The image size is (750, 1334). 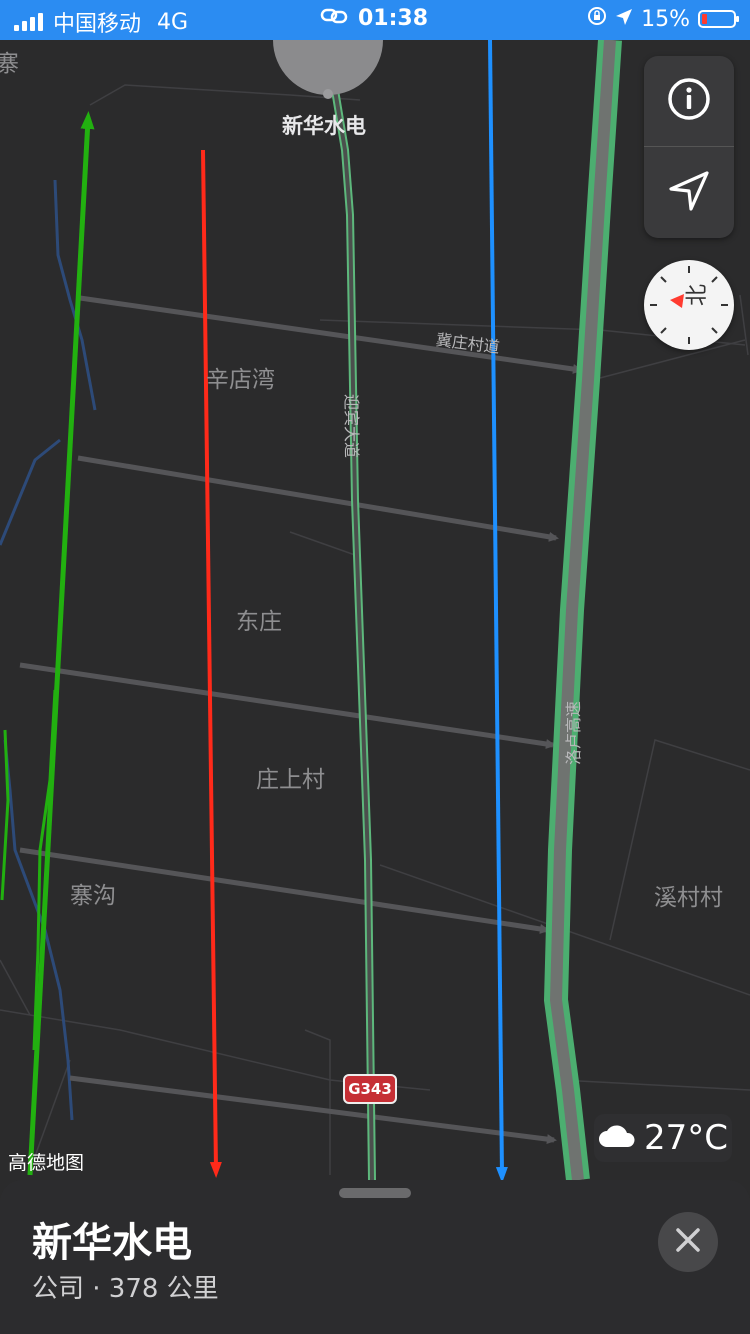 I want to click on place-xindianwan: 辛店湾, so click(x=240, y=380).